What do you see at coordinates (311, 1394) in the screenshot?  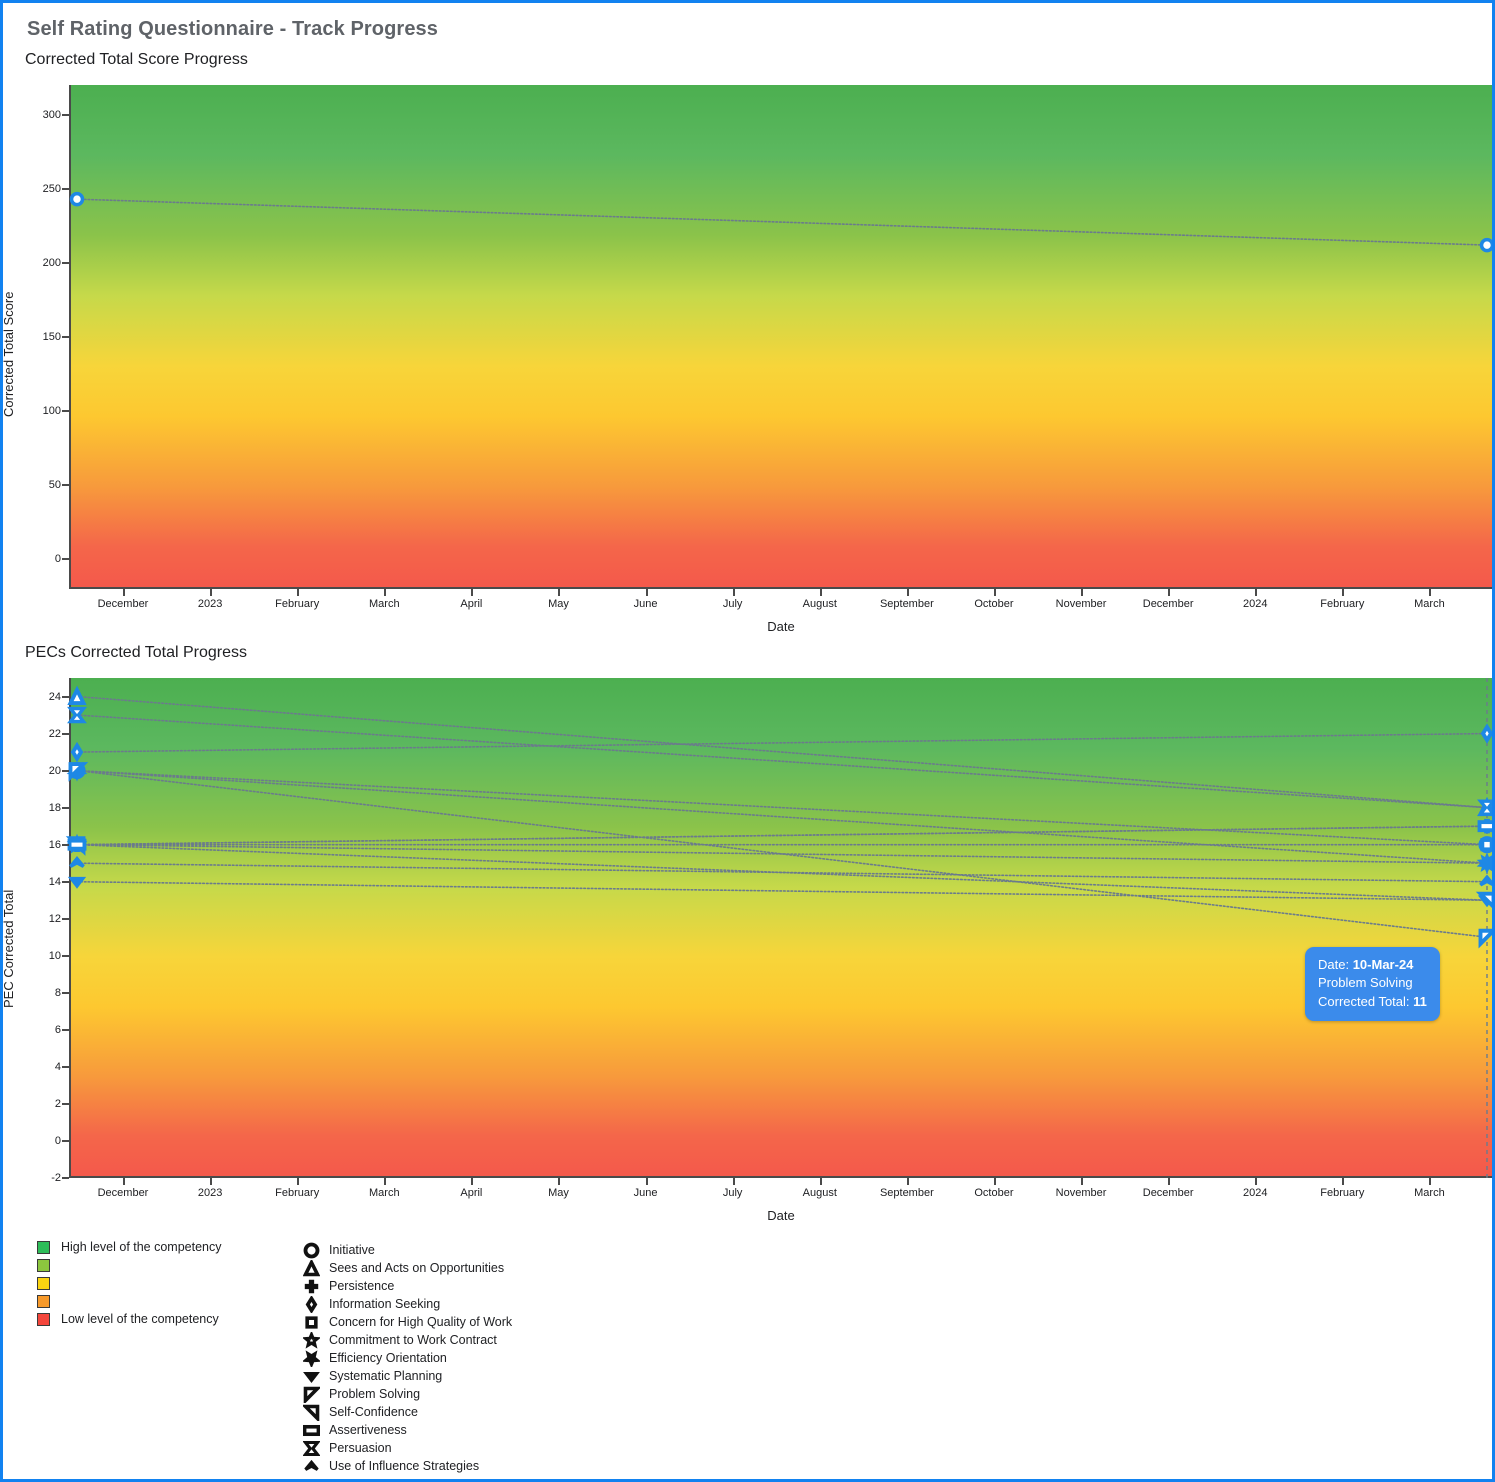 I see `left-triangle-marker-icon` at bounding box center [311, 1394].